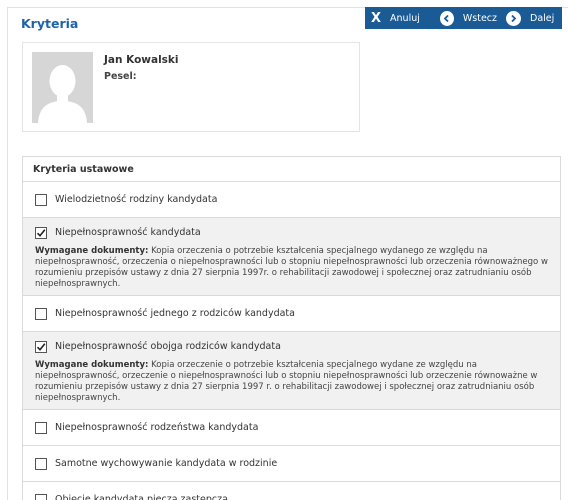 This screenshot has width=568, height=500. What do you see at coordinates (50, 23) in the screenshot?
I see `page-title: Kryteria` at bounding box center [50, 23].